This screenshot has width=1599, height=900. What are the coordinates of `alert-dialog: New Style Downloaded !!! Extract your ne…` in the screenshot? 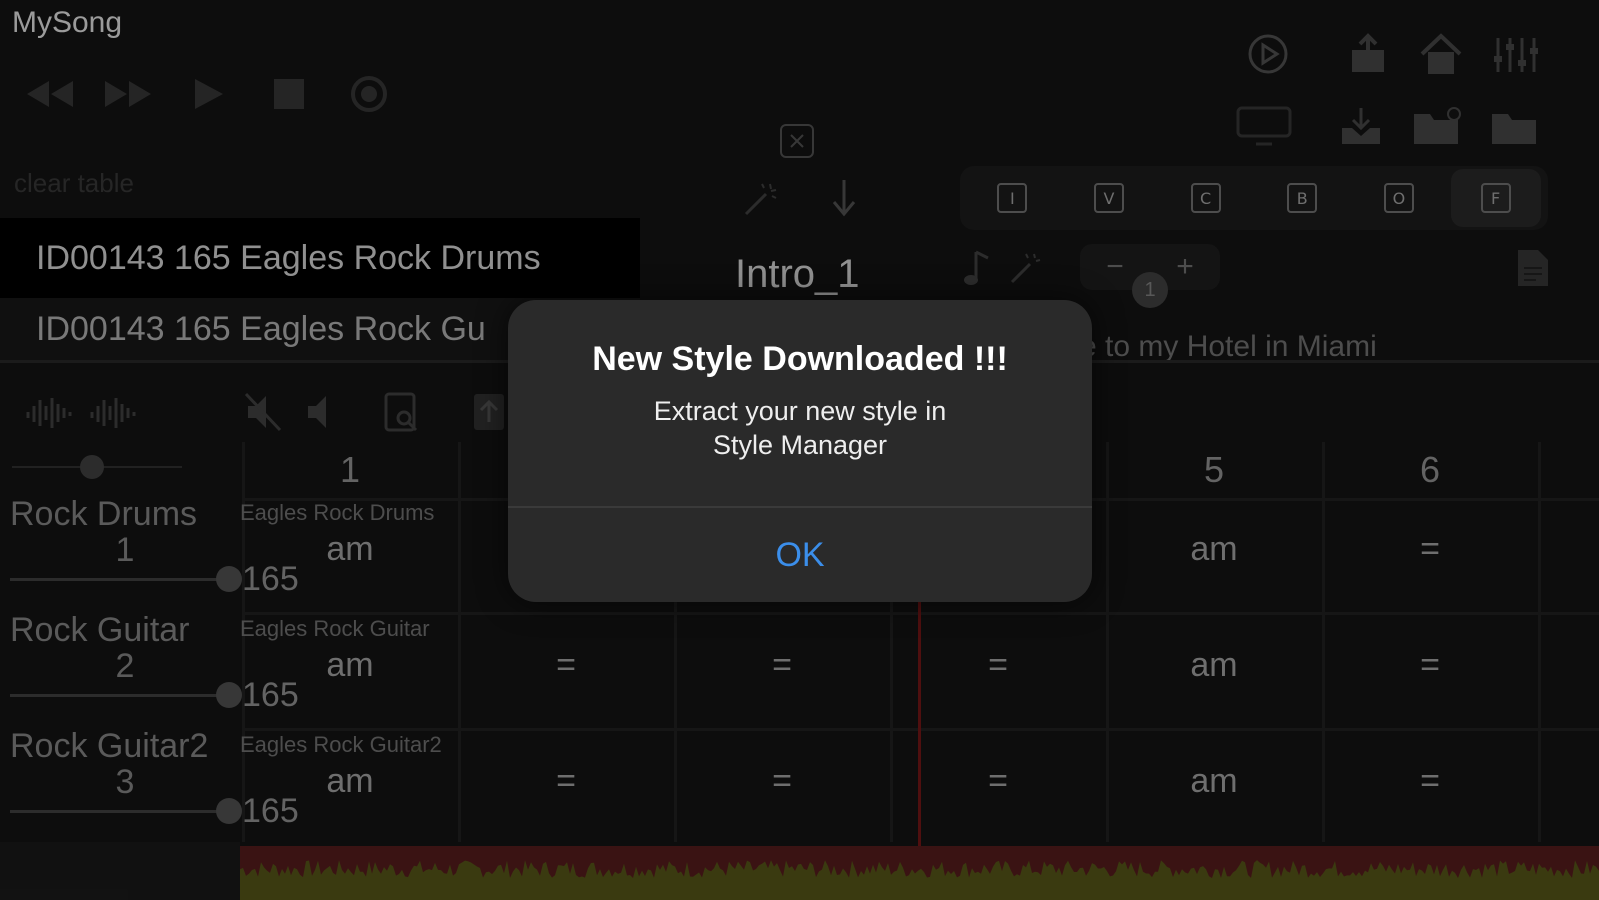 It's located at (800, 451).